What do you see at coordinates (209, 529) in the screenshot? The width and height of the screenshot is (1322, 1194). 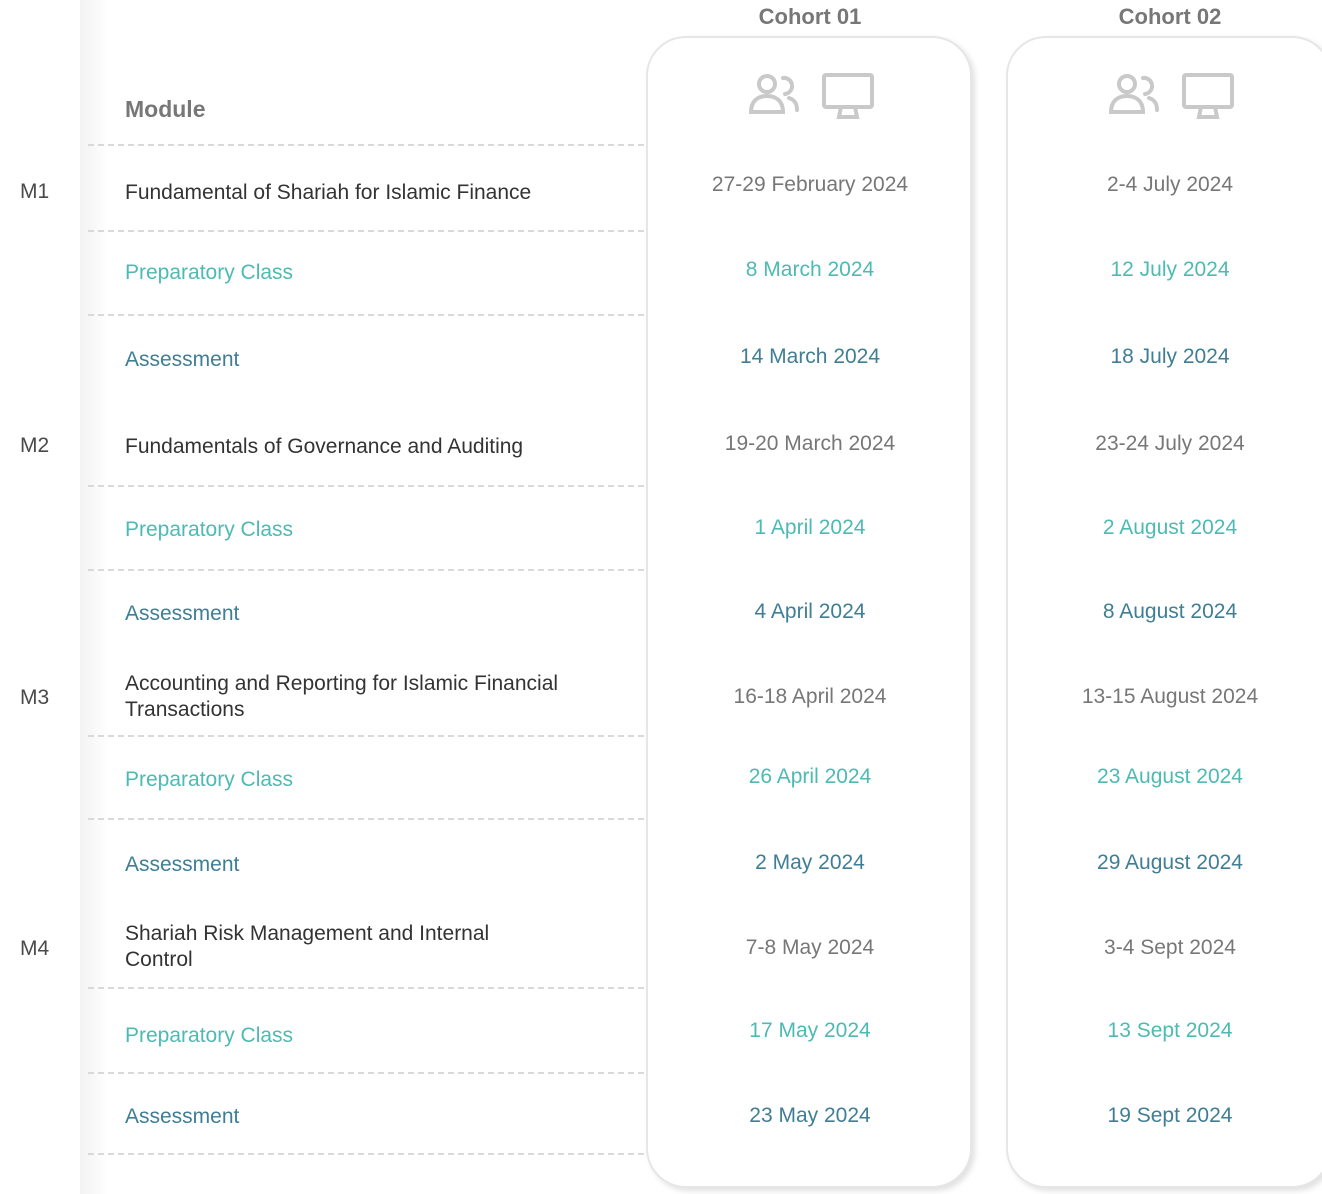 I see `m2-prep-label: Preparatory Class` at bounding box center [209, 529].